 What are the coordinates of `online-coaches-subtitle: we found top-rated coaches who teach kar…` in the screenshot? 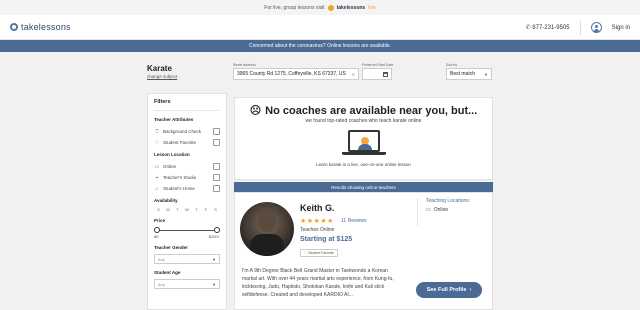 It's located at (363, 121).